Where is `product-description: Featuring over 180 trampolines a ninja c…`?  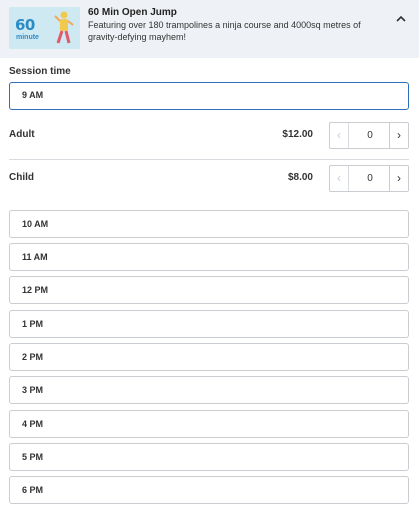 product-description: Featuring over 180 trampolines a ninja c… is located at coordinates (224, 31).